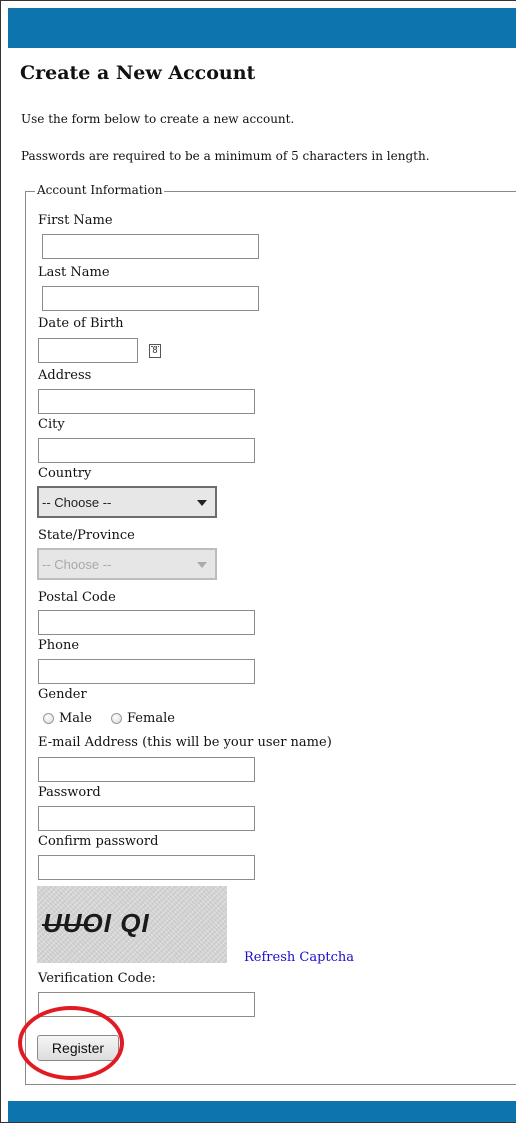 The width and height of the screenshot is (517, 1123). Describe the element at coordinates (150, 298) in the screenshot. I see `last-name-input` at that location.